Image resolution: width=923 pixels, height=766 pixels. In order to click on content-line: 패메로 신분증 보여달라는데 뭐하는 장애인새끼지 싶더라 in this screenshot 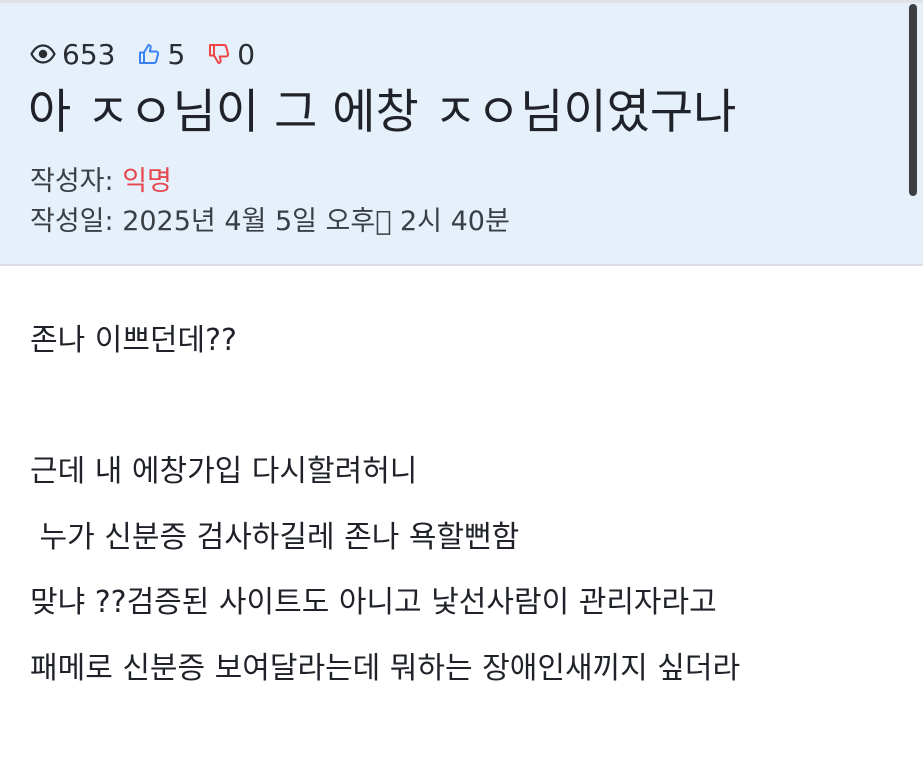, I will do `click(385, 668)`.